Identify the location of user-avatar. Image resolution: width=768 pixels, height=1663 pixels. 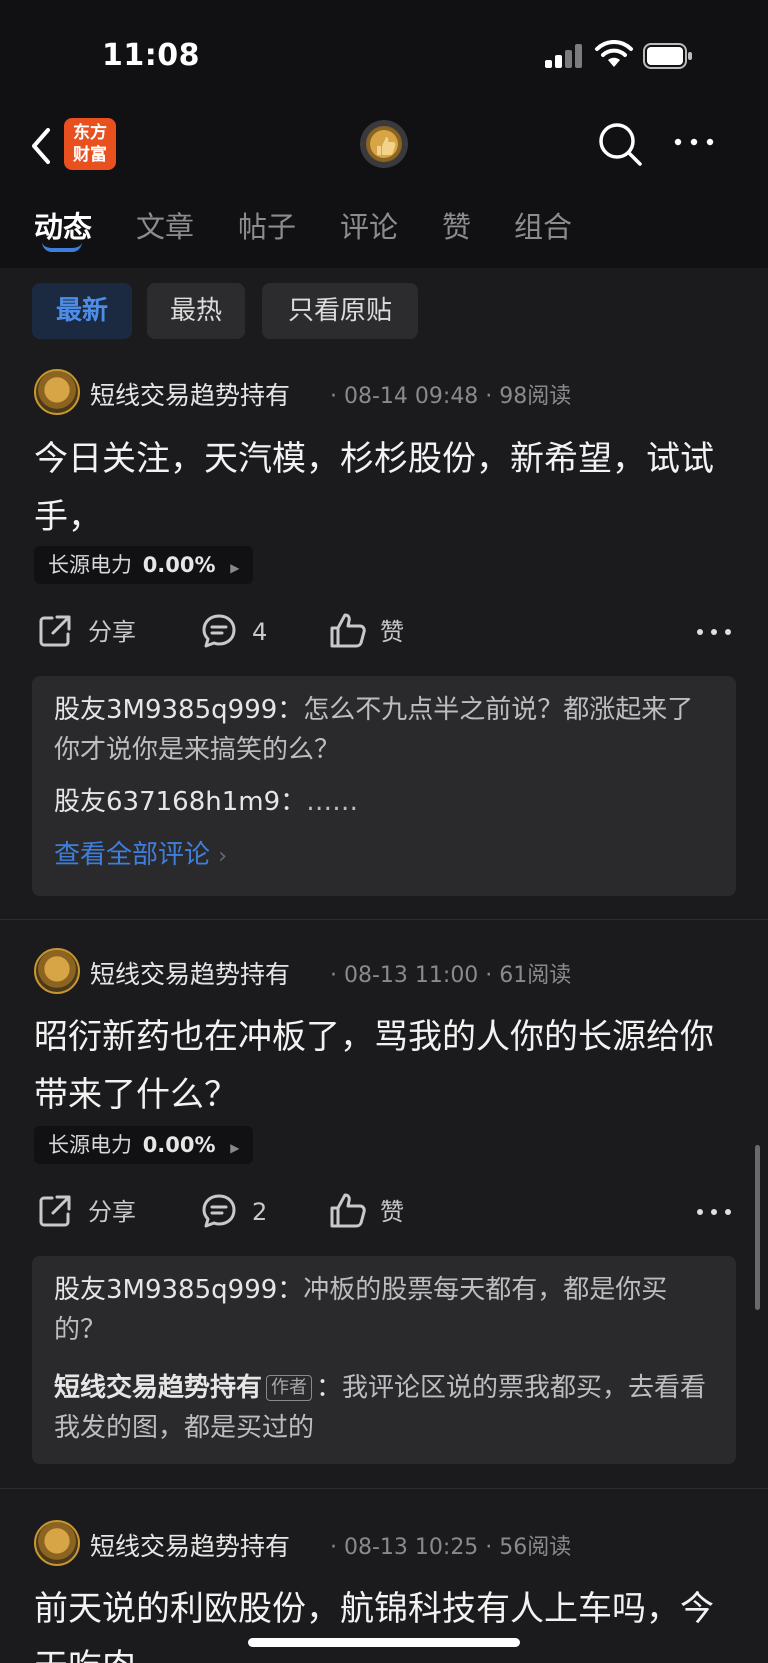
(384, 144).